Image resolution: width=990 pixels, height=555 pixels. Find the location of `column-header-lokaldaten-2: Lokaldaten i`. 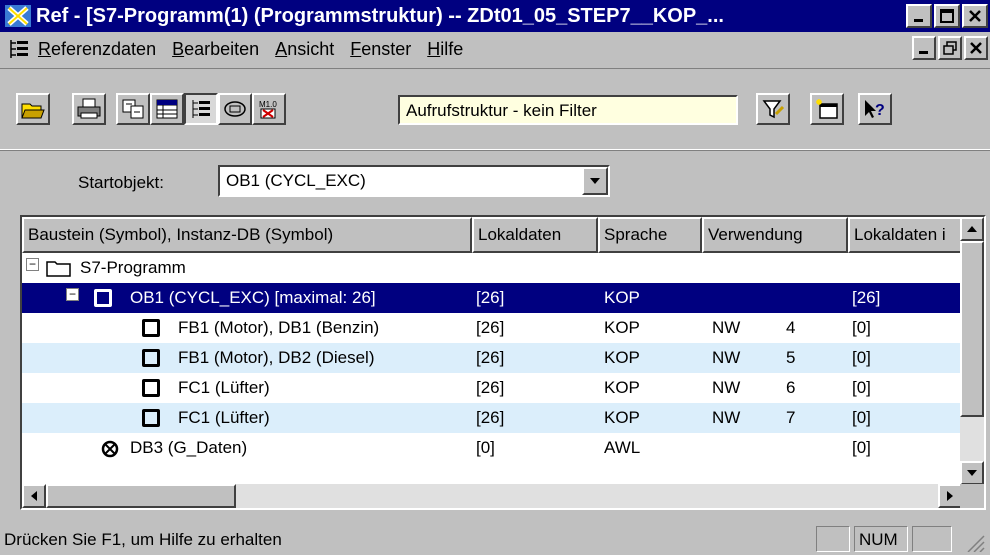

column-header-lokaldaten-2: Lokaldaten i is located at coordinates (905, 235).